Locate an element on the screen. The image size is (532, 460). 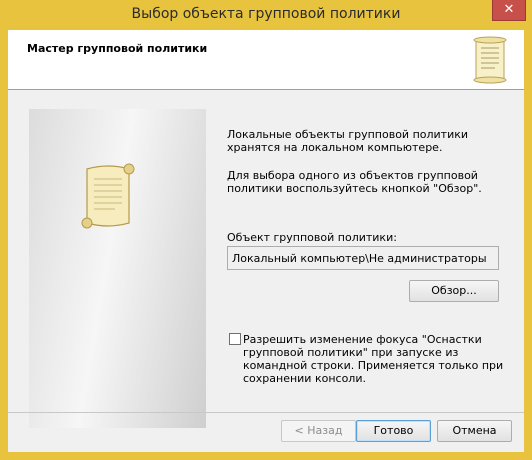
allow-focus-change-checkbox is located at coordinates (235, 339).